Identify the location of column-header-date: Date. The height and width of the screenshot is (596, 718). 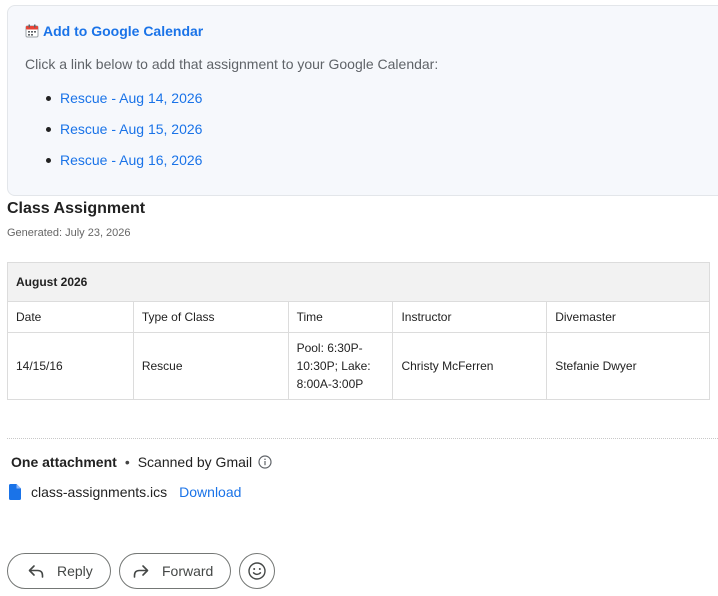
(70, 317).